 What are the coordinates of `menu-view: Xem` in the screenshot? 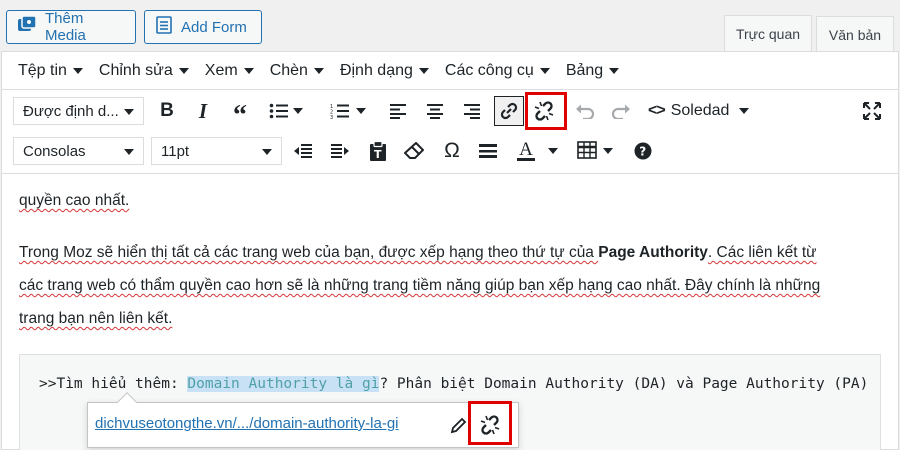 It's located at (229, 71).